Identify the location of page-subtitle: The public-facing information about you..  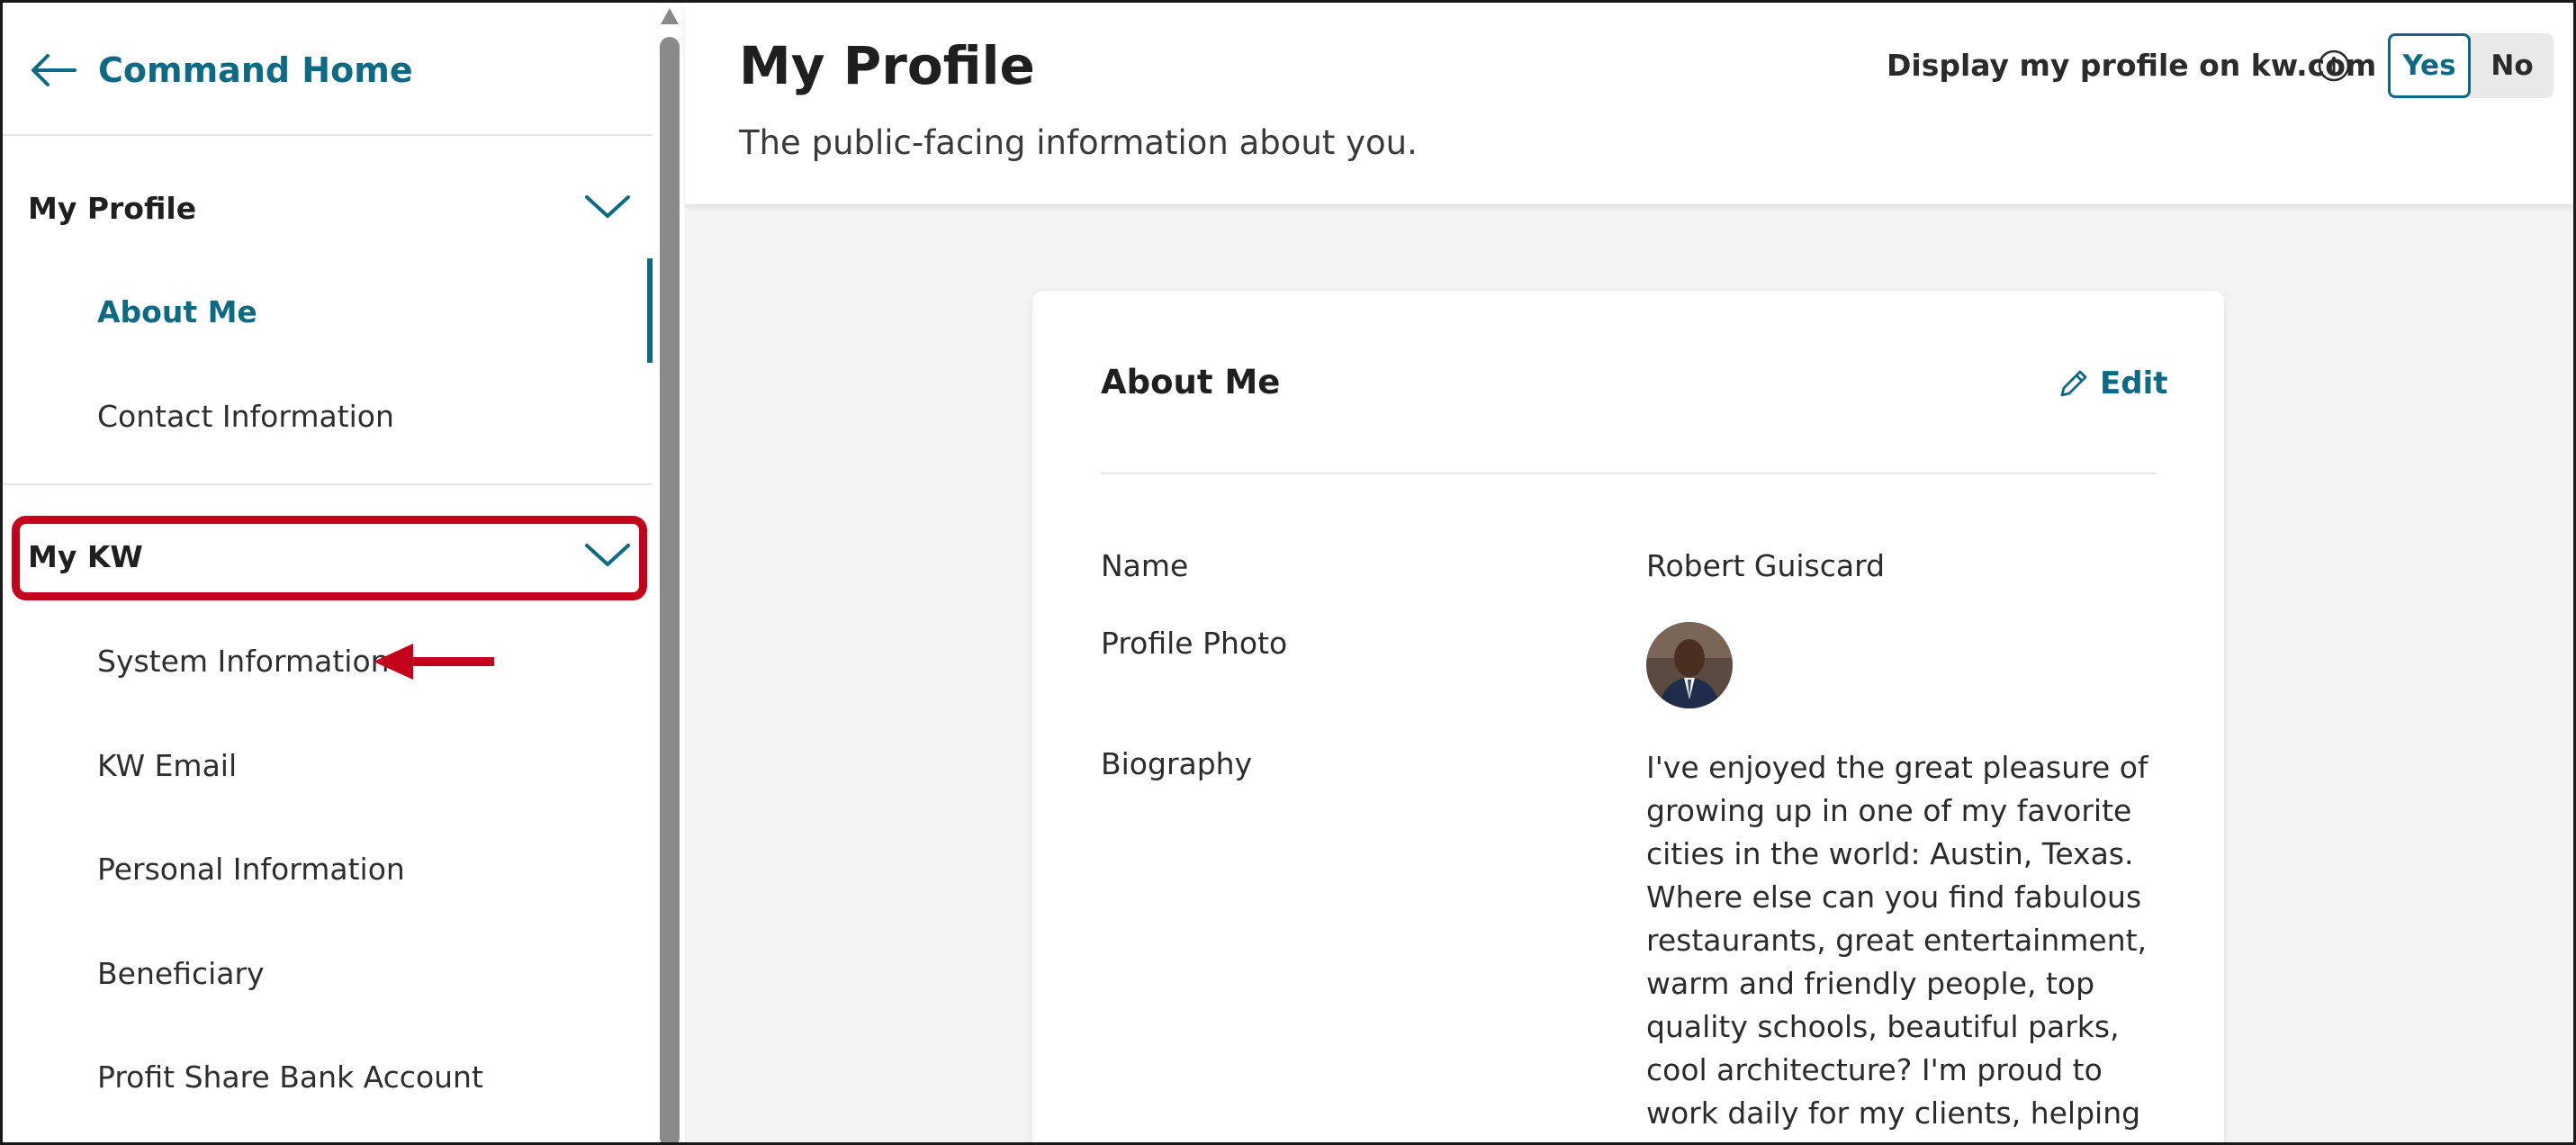
(1078, 142).